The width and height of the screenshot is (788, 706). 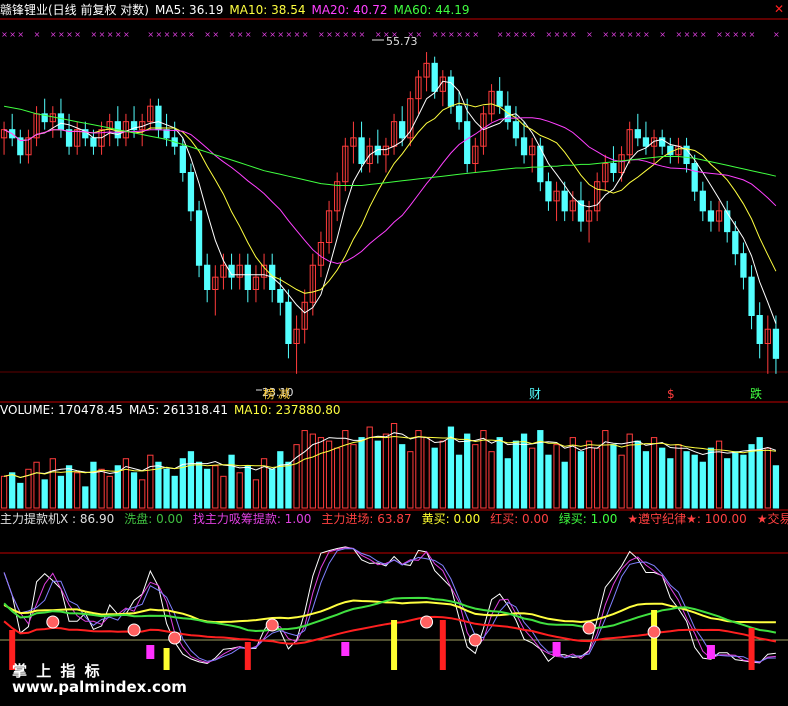 I want to click on tag-die: 跌, so click(x=756, y=393).